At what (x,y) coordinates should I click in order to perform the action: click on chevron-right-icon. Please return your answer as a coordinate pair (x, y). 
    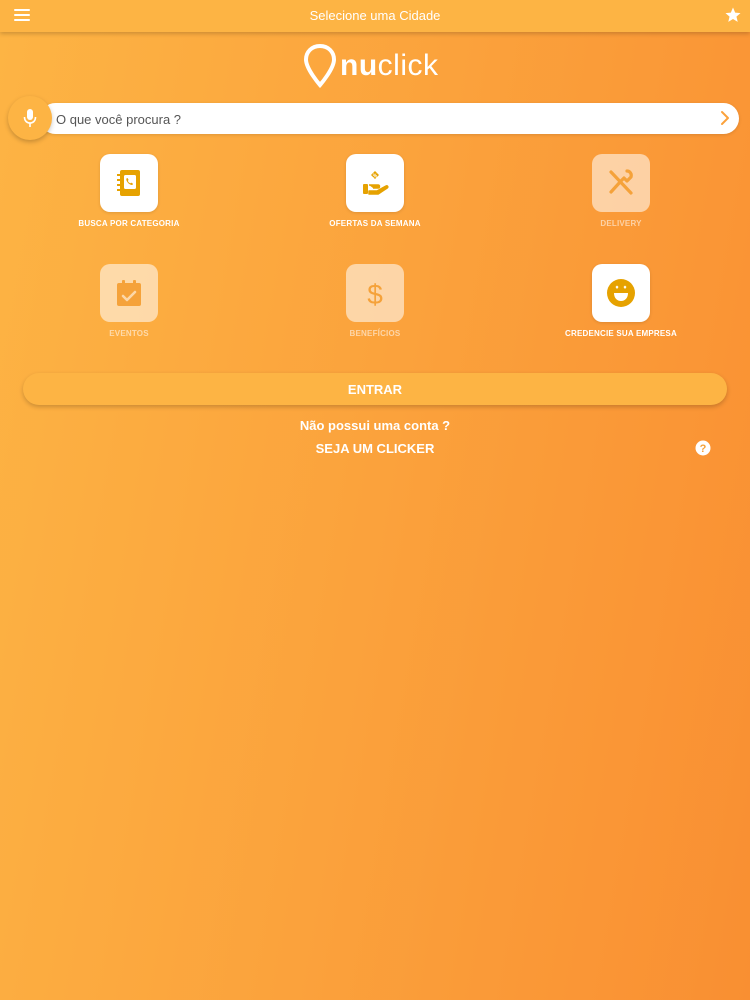
    Looking at the image, I should click on (725, 118).